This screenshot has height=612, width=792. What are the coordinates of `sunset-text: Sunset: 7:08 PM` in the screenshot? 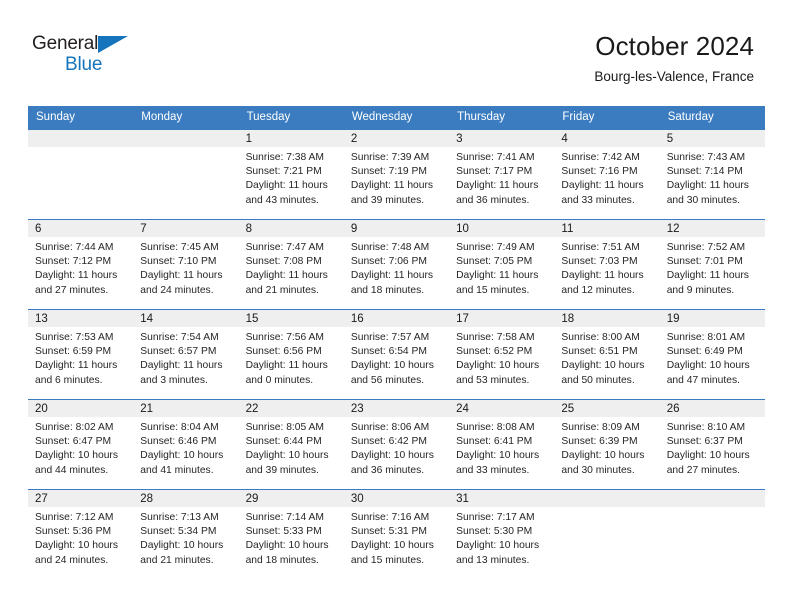 It's located at (283, 262).